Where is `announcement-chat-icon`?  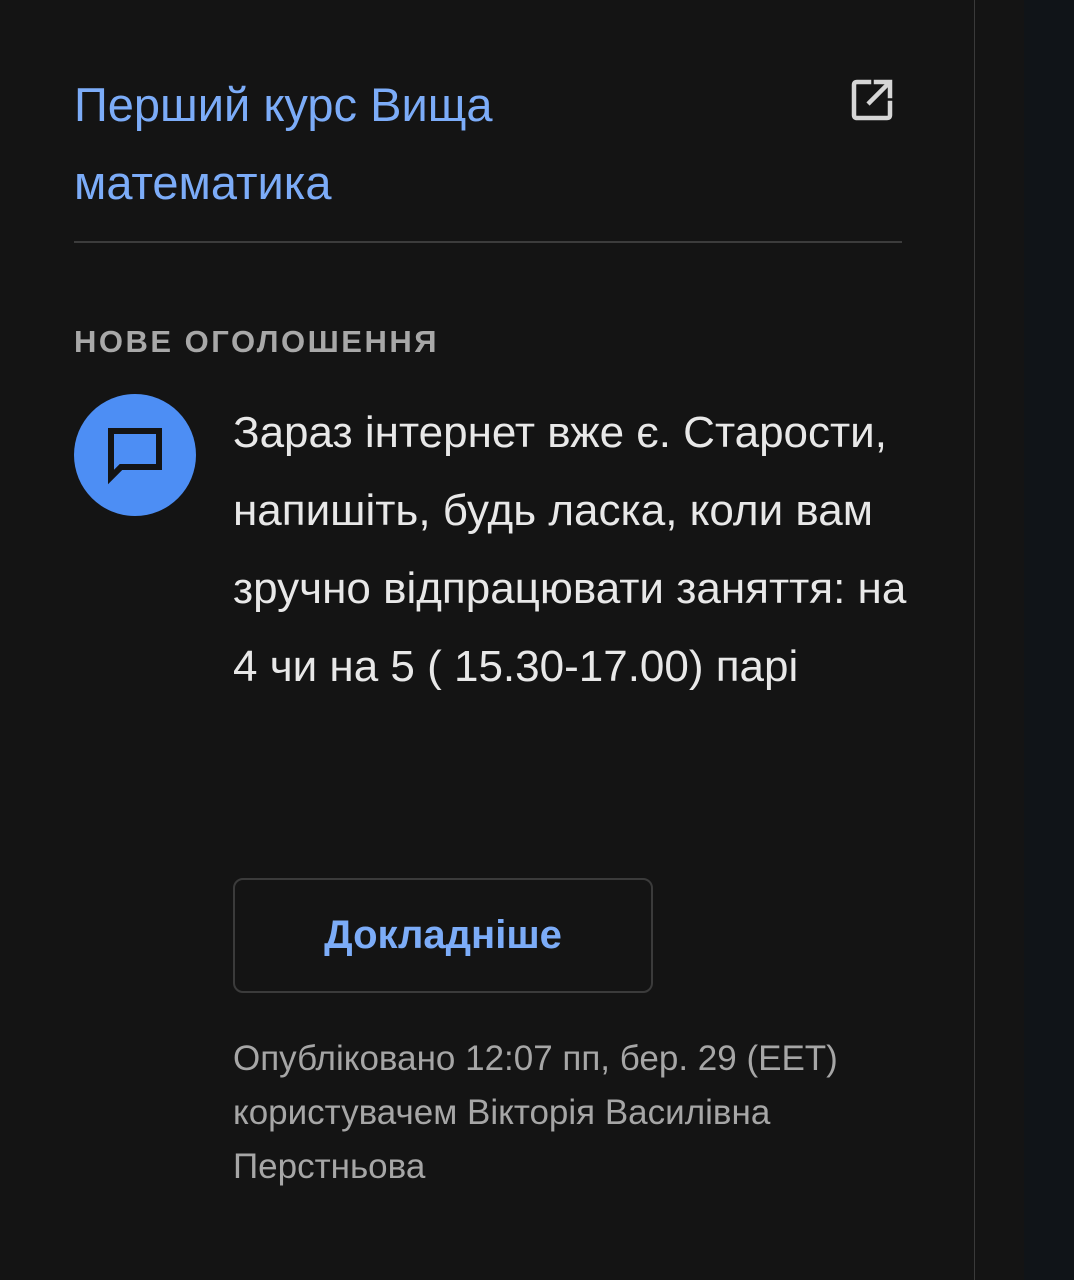
announcement-chat-icon is located at coordinates (135, 456).